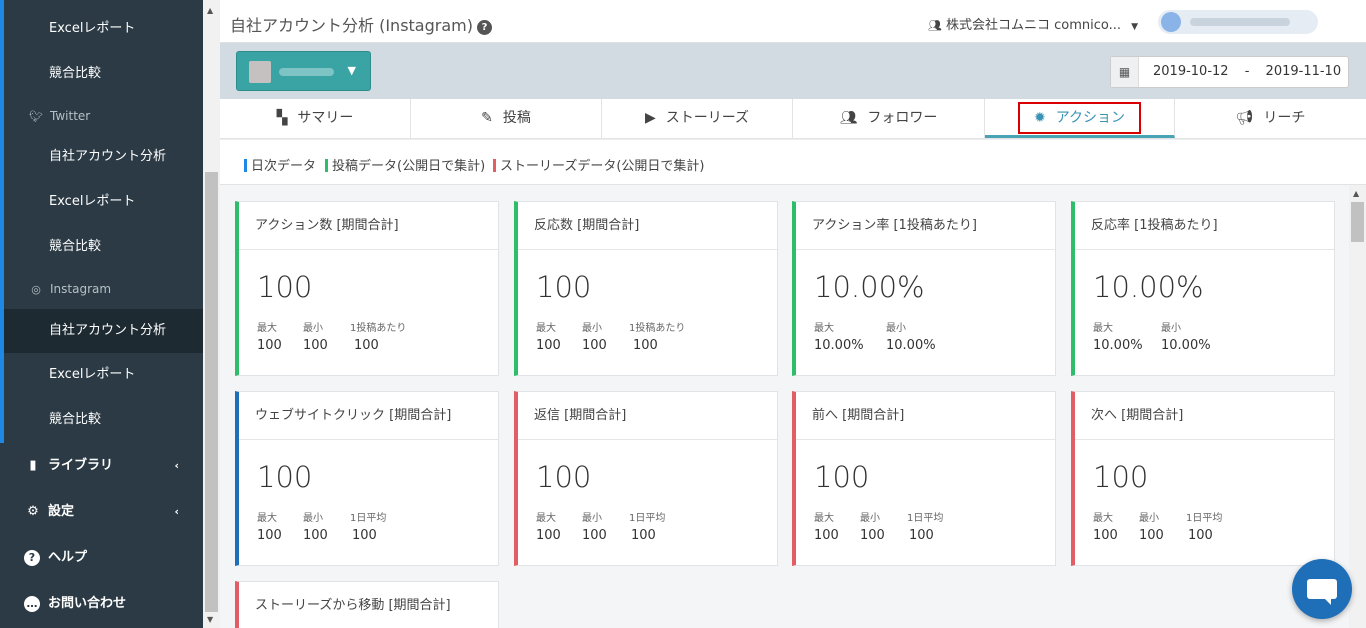  What do you see at coordinates (103, 202) in the screenshot?
I see `sidebar-item-twitter-excel-report: Excelレポート` at bounding box center [103, 202].